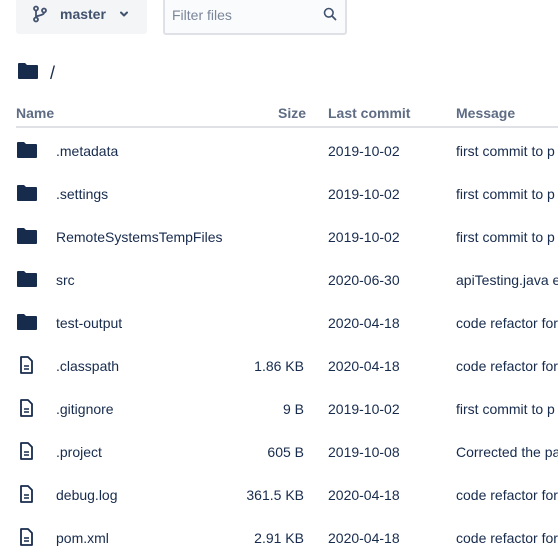 This screenshot has width=558, height=550. Describe the element at coordinates (364, 280) in the screenshot. I see `last-commit-date: 2020-06-30` at that location.